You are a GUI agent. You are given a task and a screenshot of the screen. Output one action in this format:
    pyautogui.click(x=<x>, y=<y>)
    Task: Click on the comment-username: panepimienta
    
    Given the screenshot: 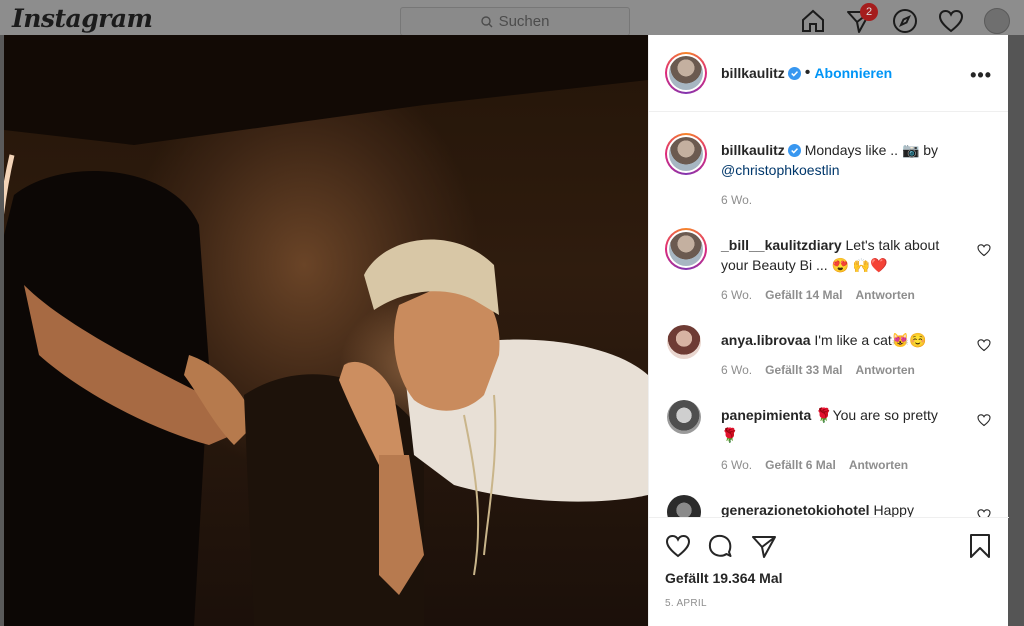 What is the action you would take?
    pyautogui.click(x=766, y=415)
    